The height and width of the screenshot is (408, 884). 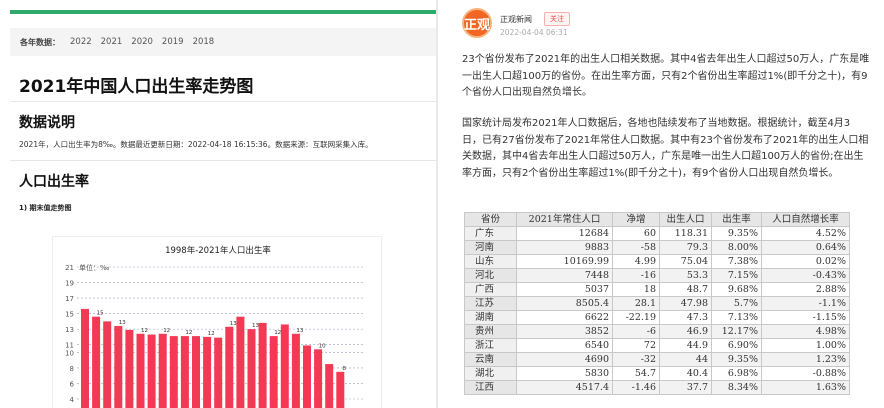 I want to click on data-label: 15, so click(x=100, y=314).